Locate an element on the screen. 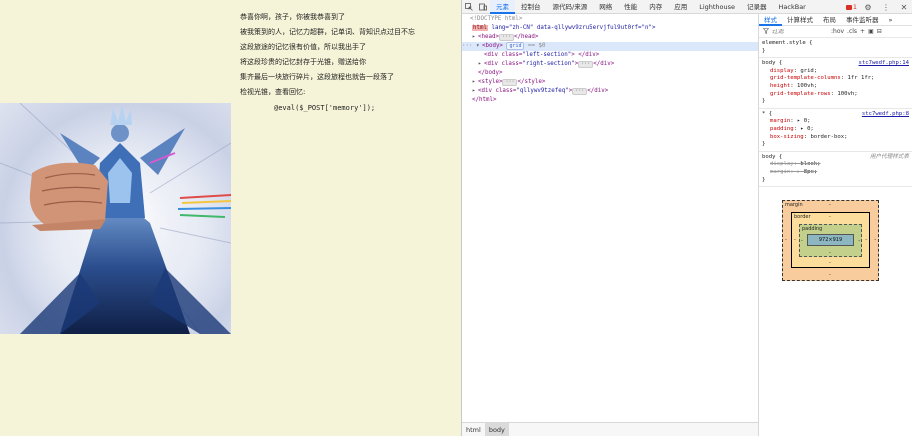 This screenshot has width=912, height=436. tab-lighthouse: Lighthouse is located at coordinates (717, 7).